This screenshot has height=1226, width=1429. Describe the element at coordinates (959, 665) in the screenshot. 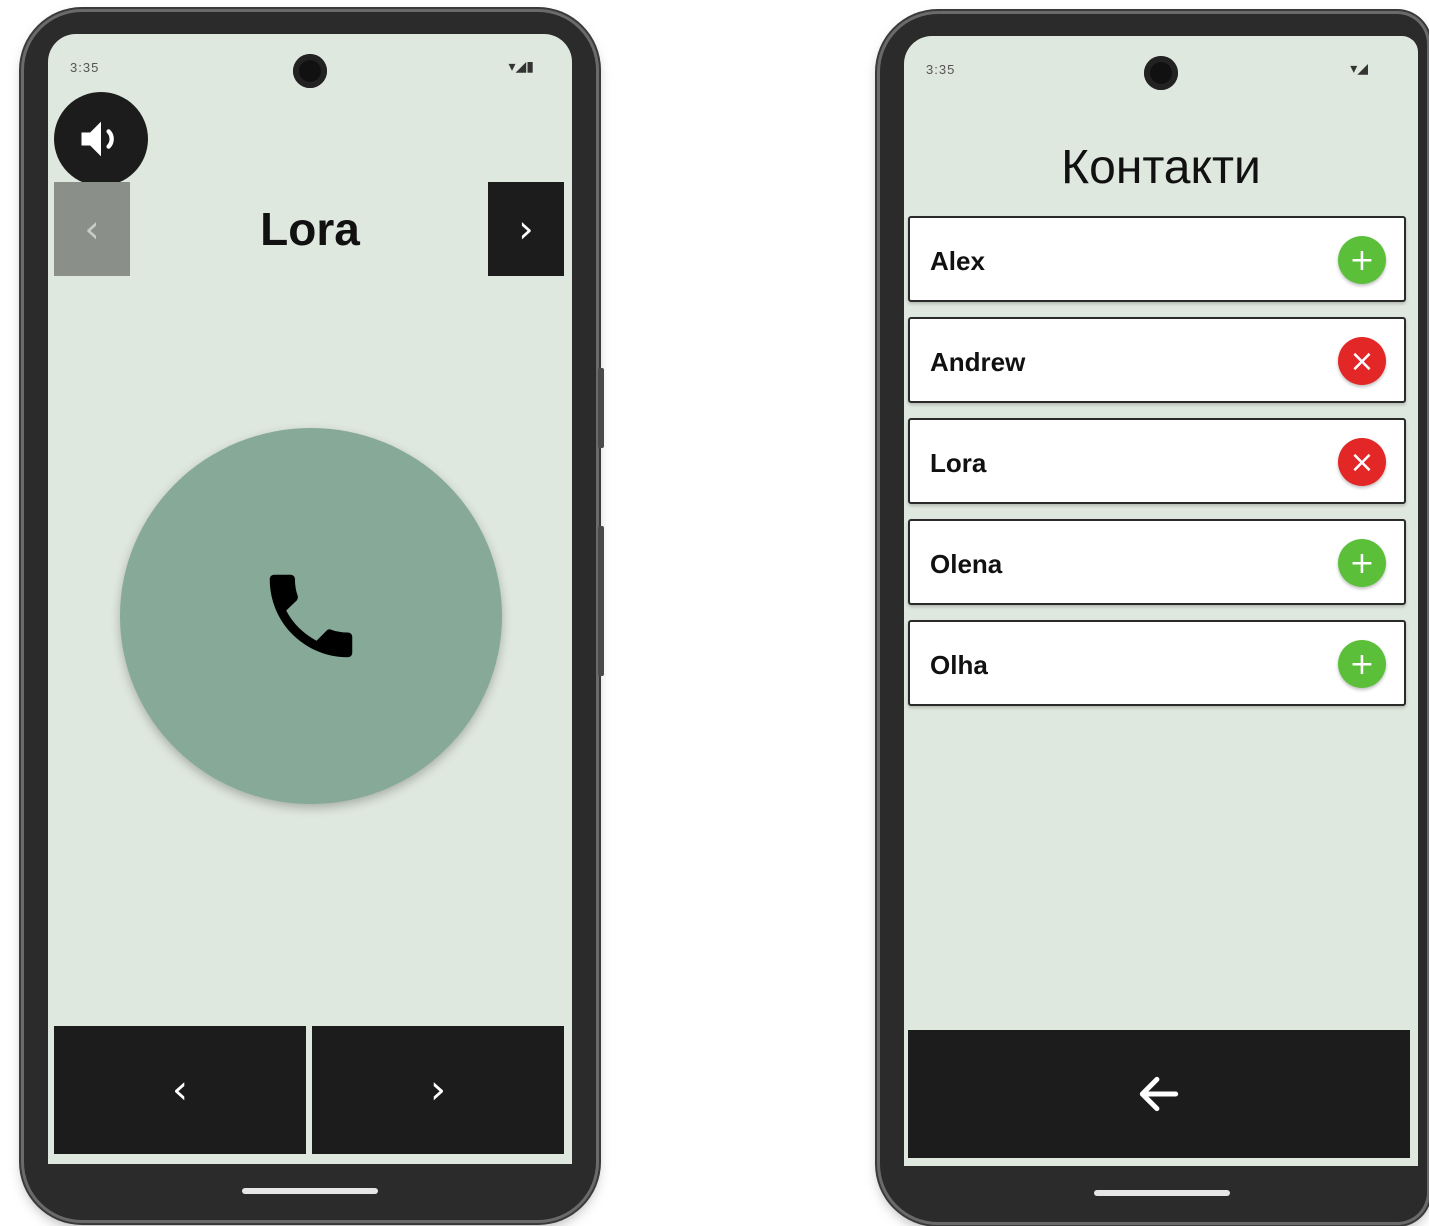

I see `contact-row-name: Olha` at that location.